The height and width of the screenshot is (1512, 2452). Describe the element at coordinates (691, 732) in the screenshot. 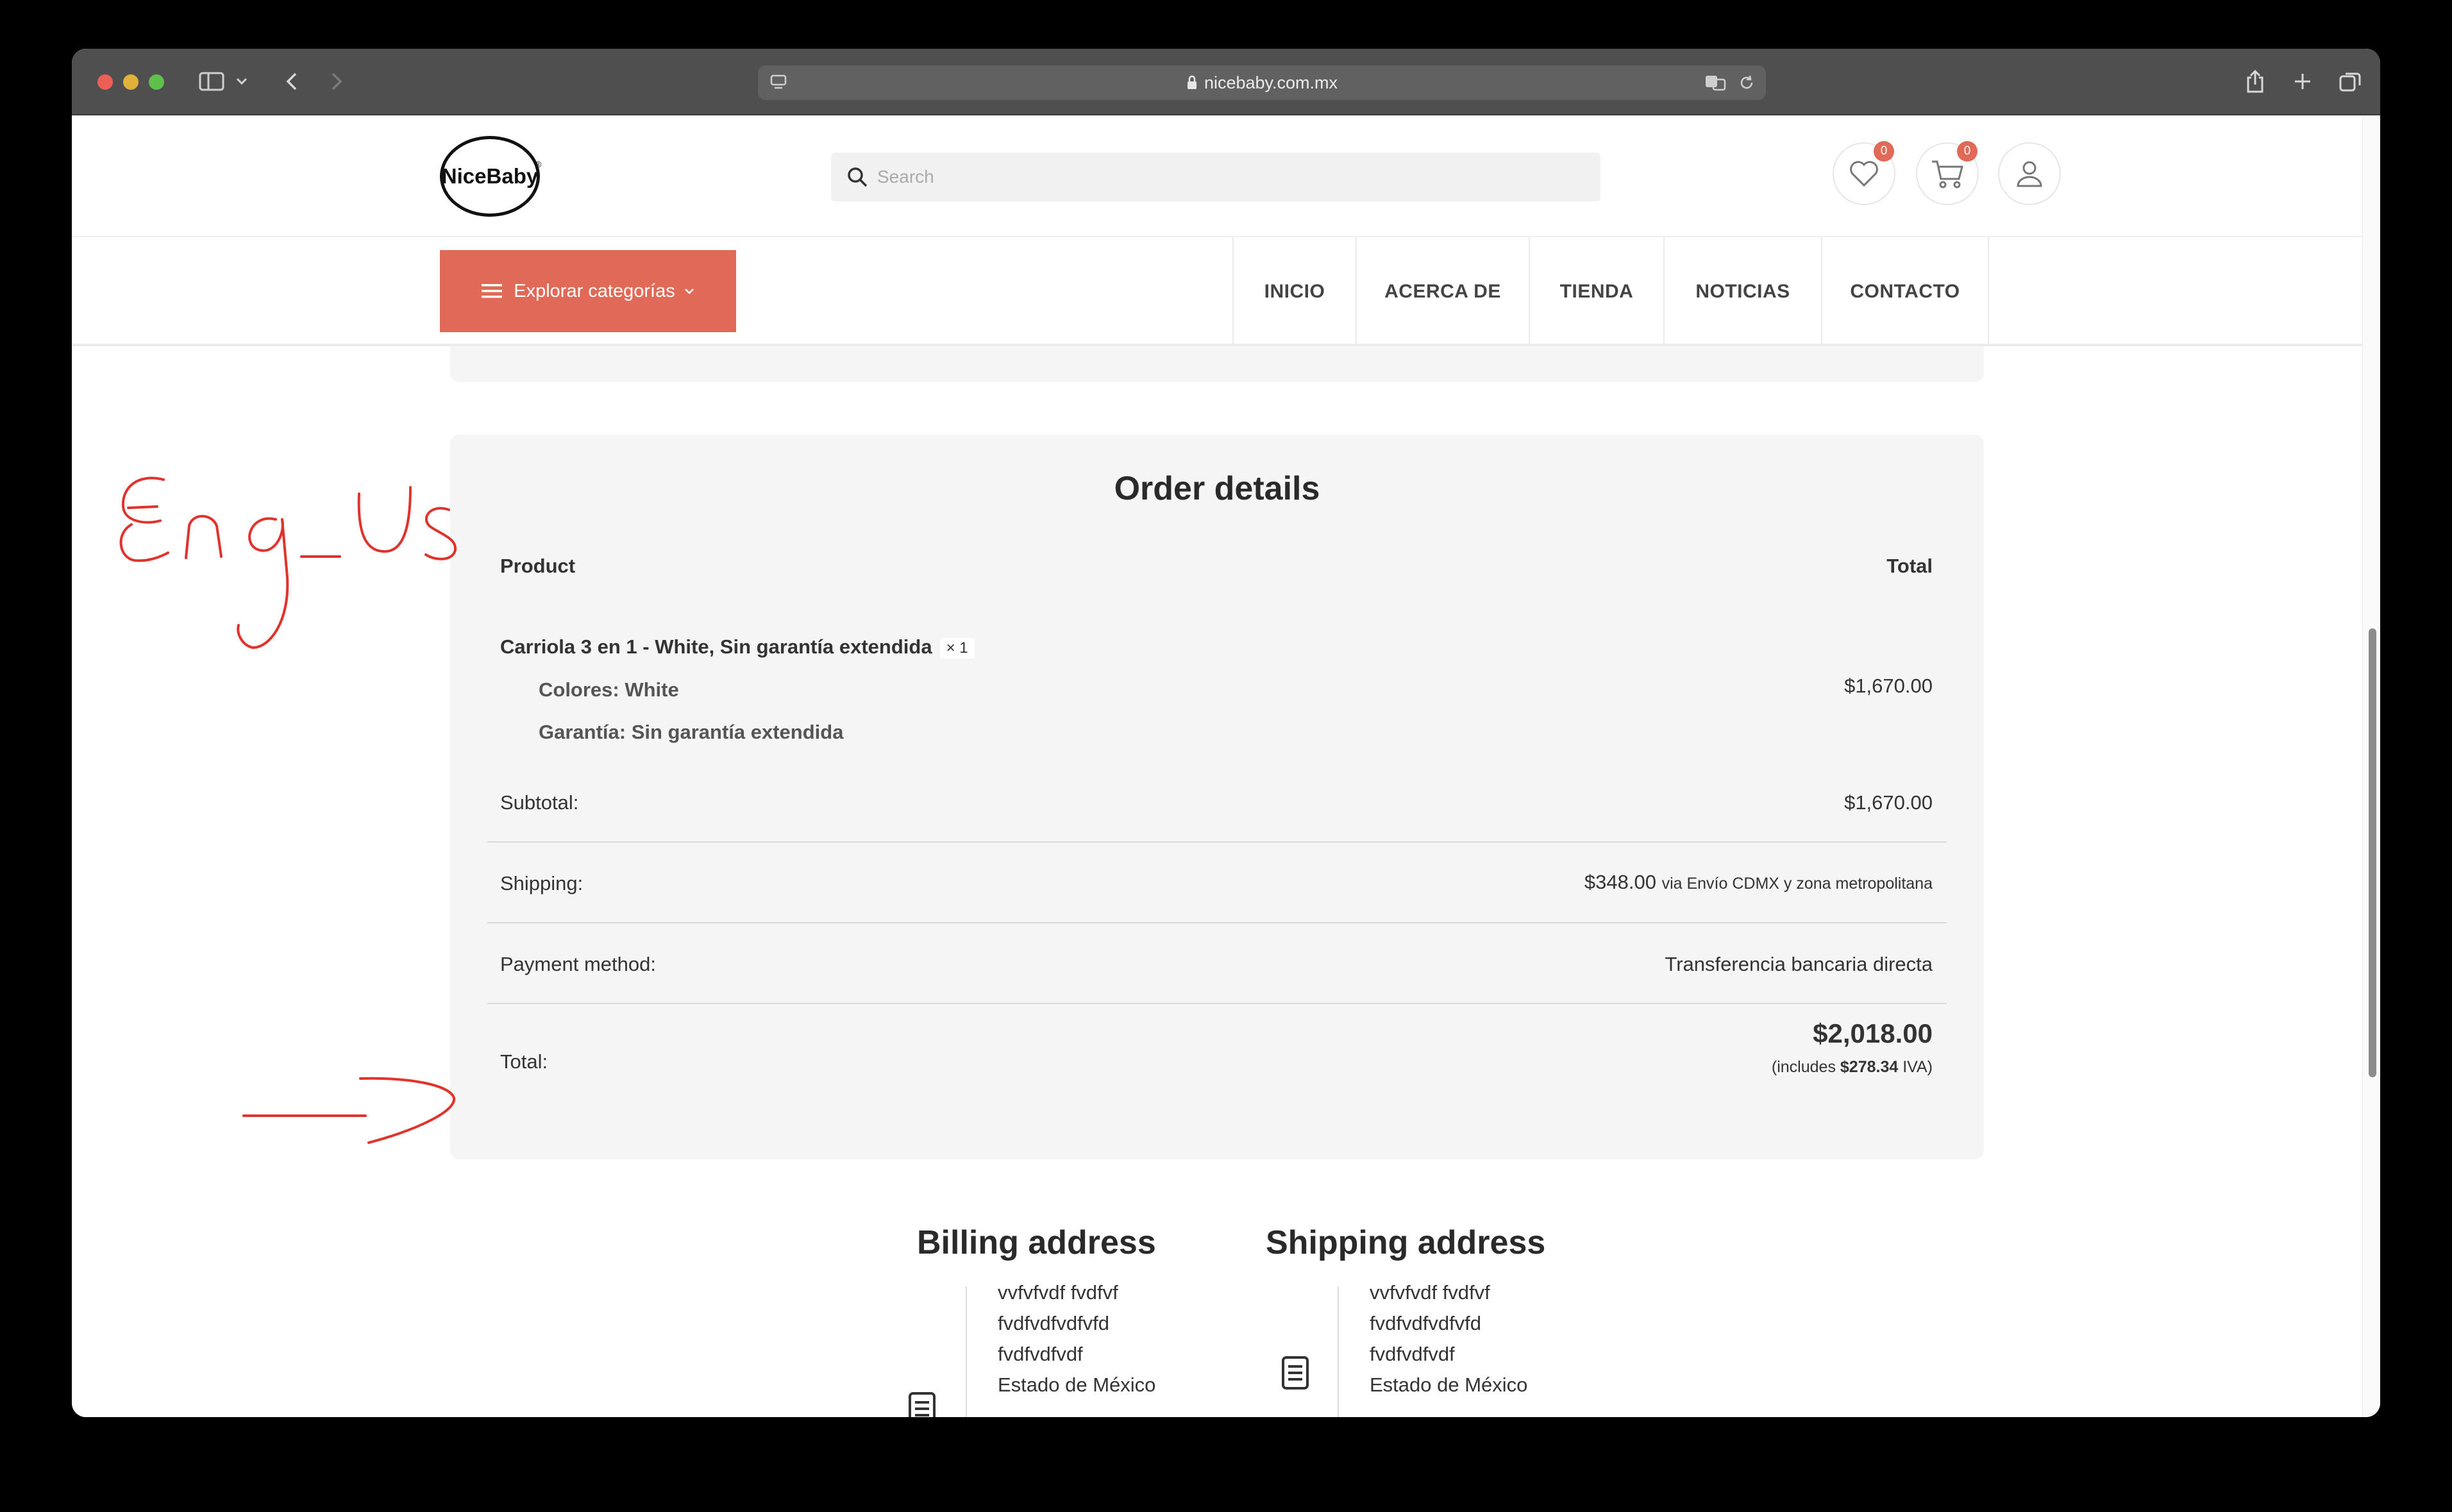

I see `order-item-meta-garantia: Garantía: Sin garantía extendida` at that location.